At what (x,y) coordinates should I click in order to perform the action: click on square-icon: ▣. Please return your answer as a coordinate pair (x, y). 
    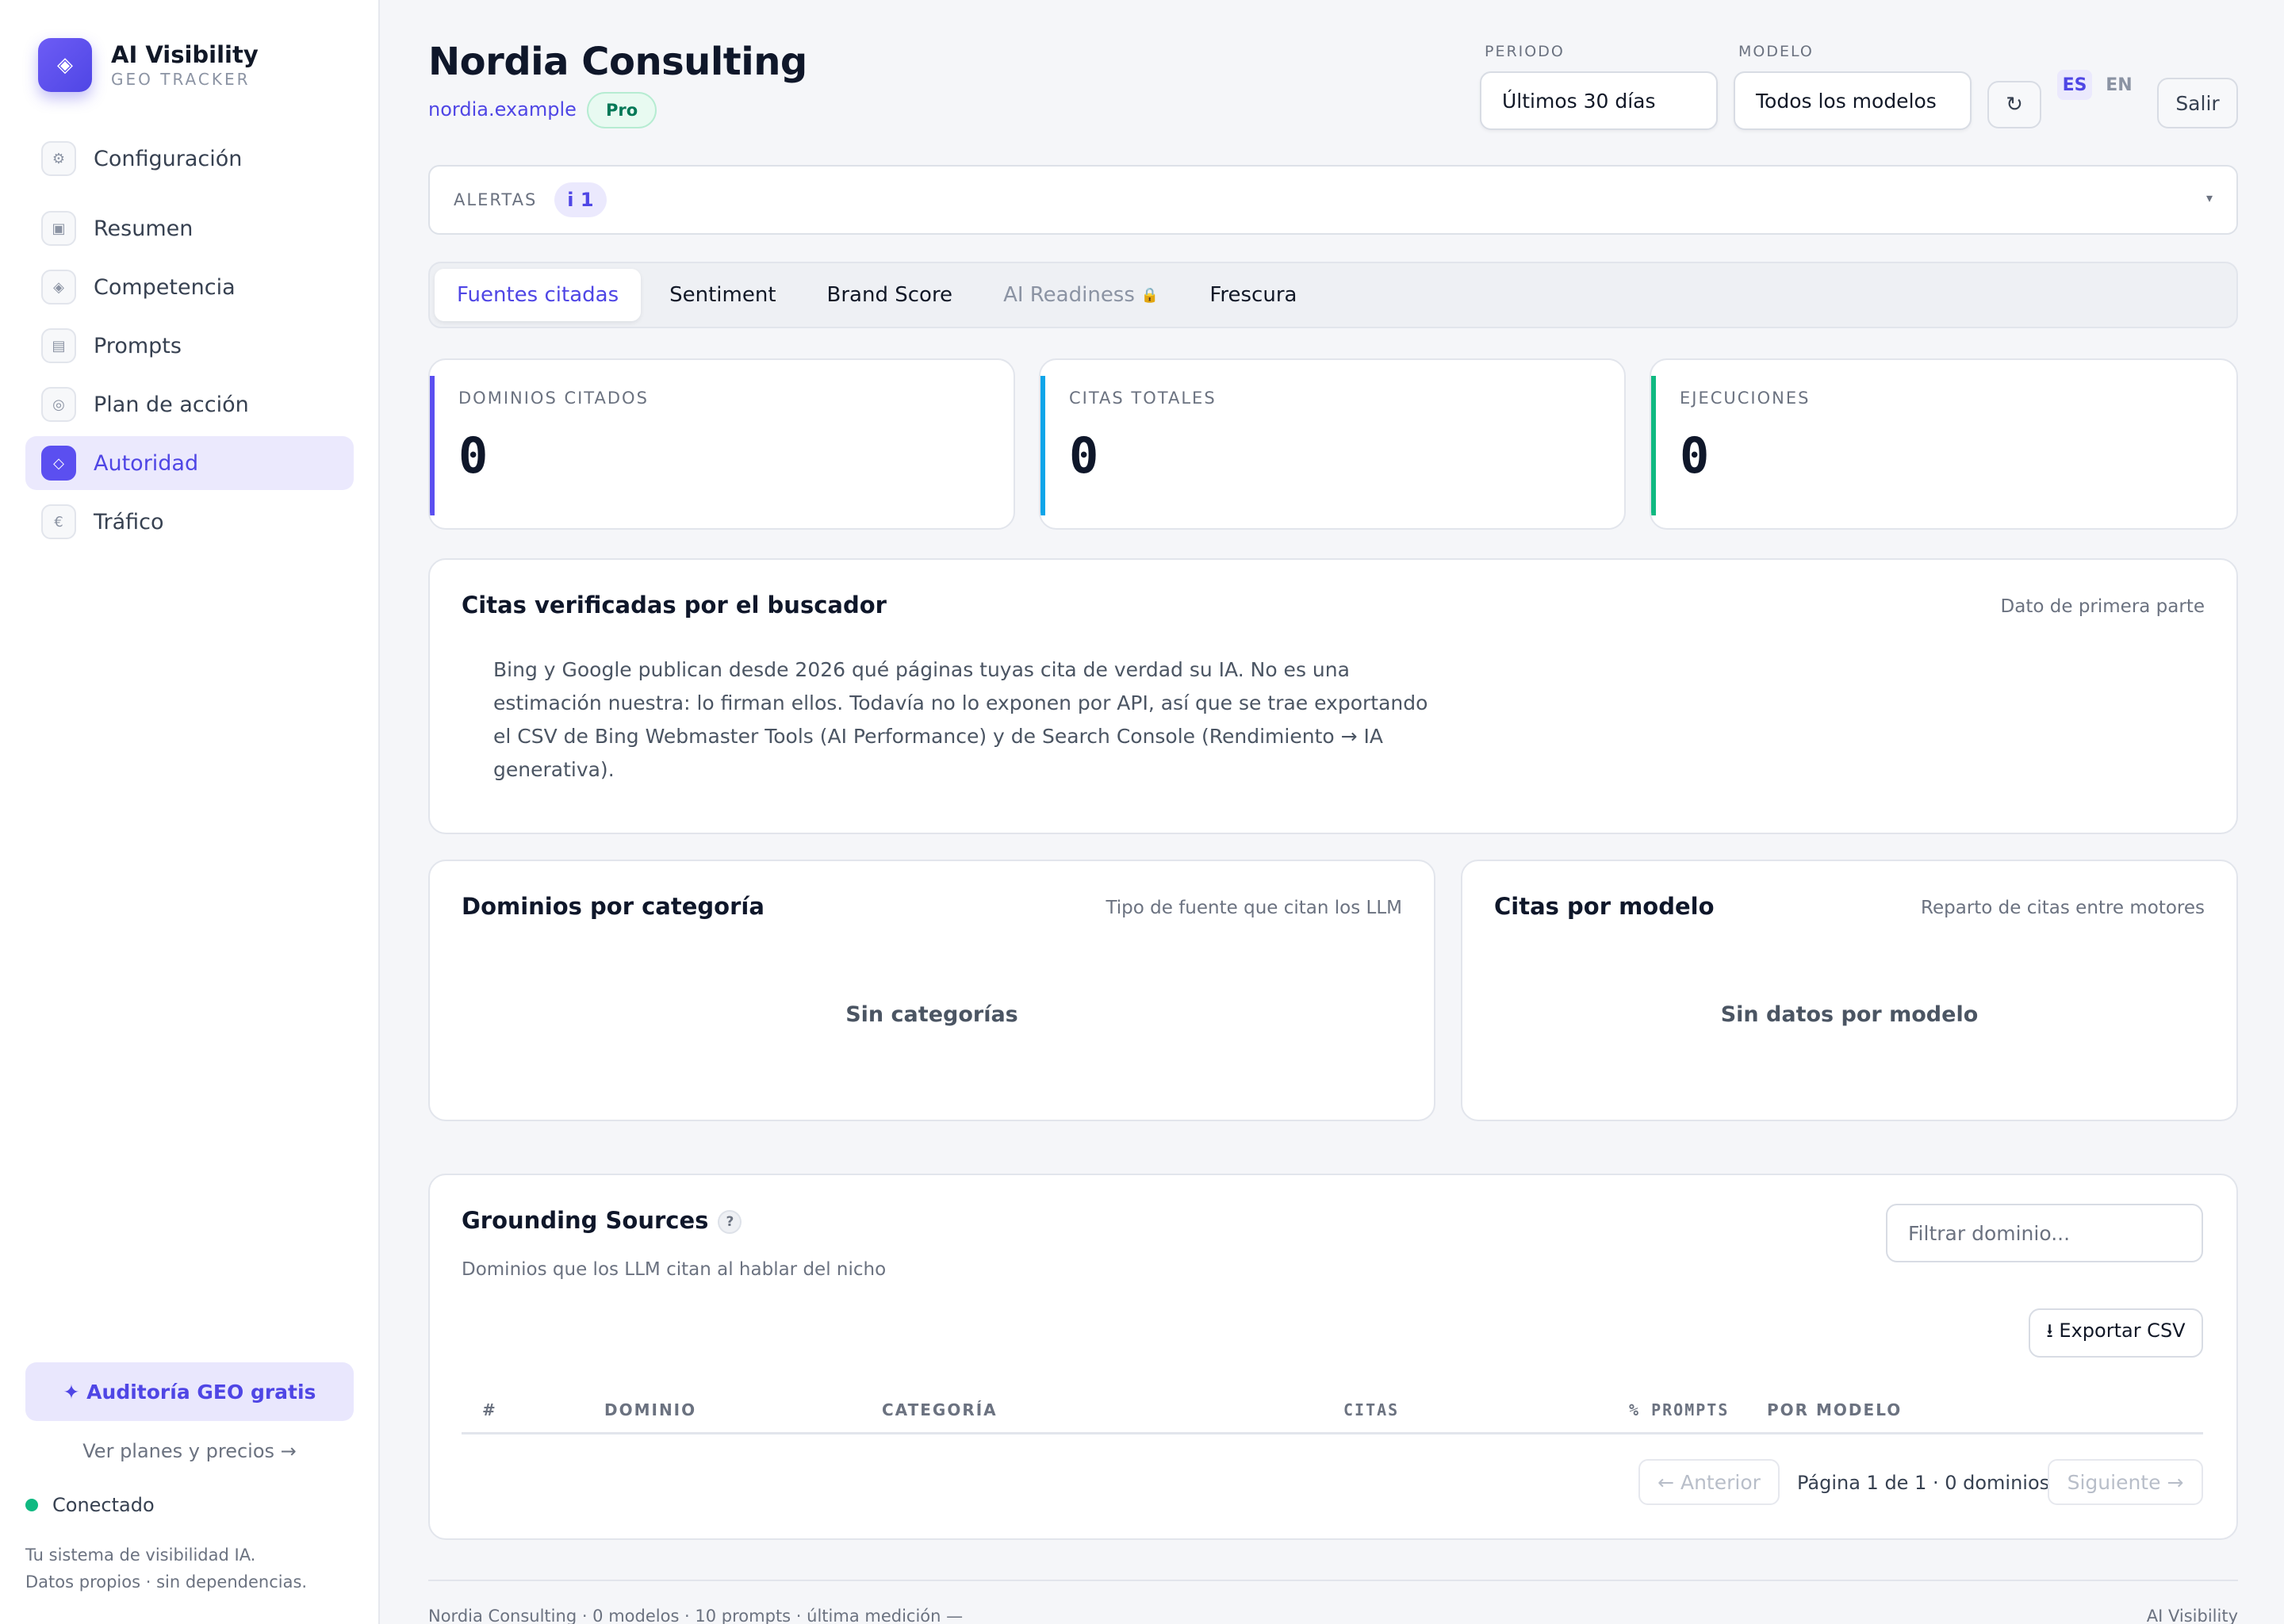
    Looking at the image, I should click on (58, 228).